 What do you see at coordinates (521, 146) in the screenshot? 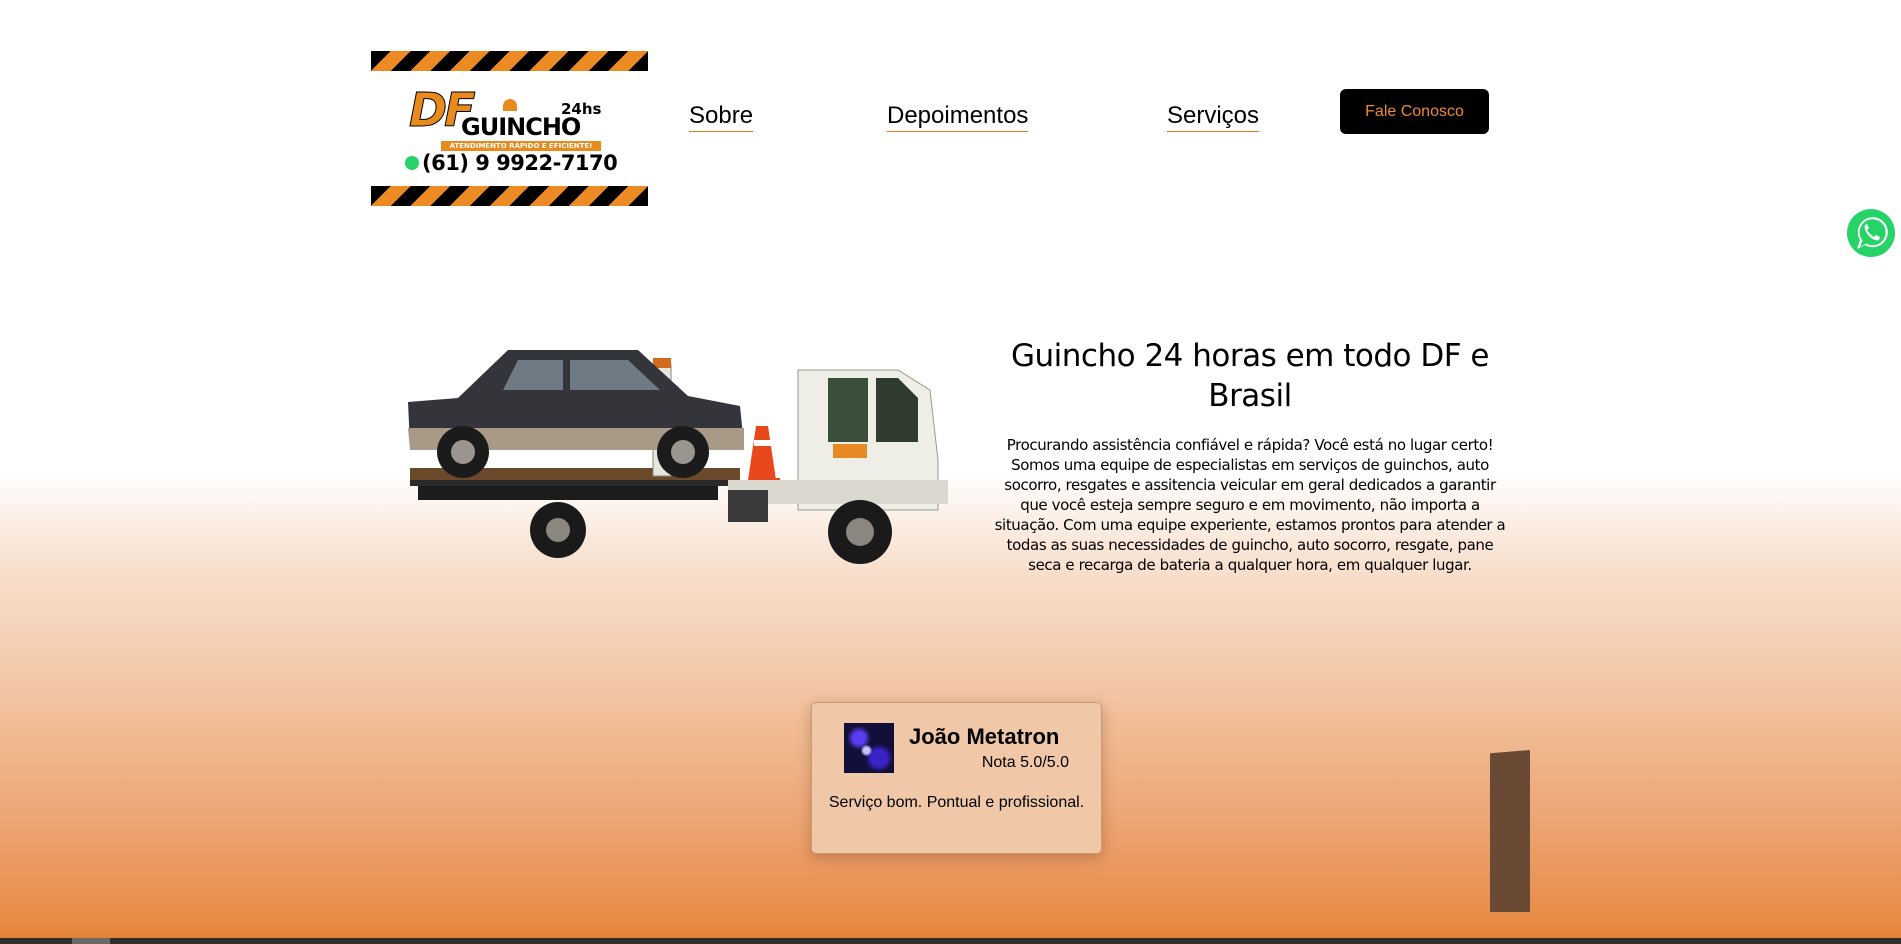
I see `logo-tagline: ATENDIMENTO RÁPIDO E EFICIENTE!` at bounding box center [521, 146].